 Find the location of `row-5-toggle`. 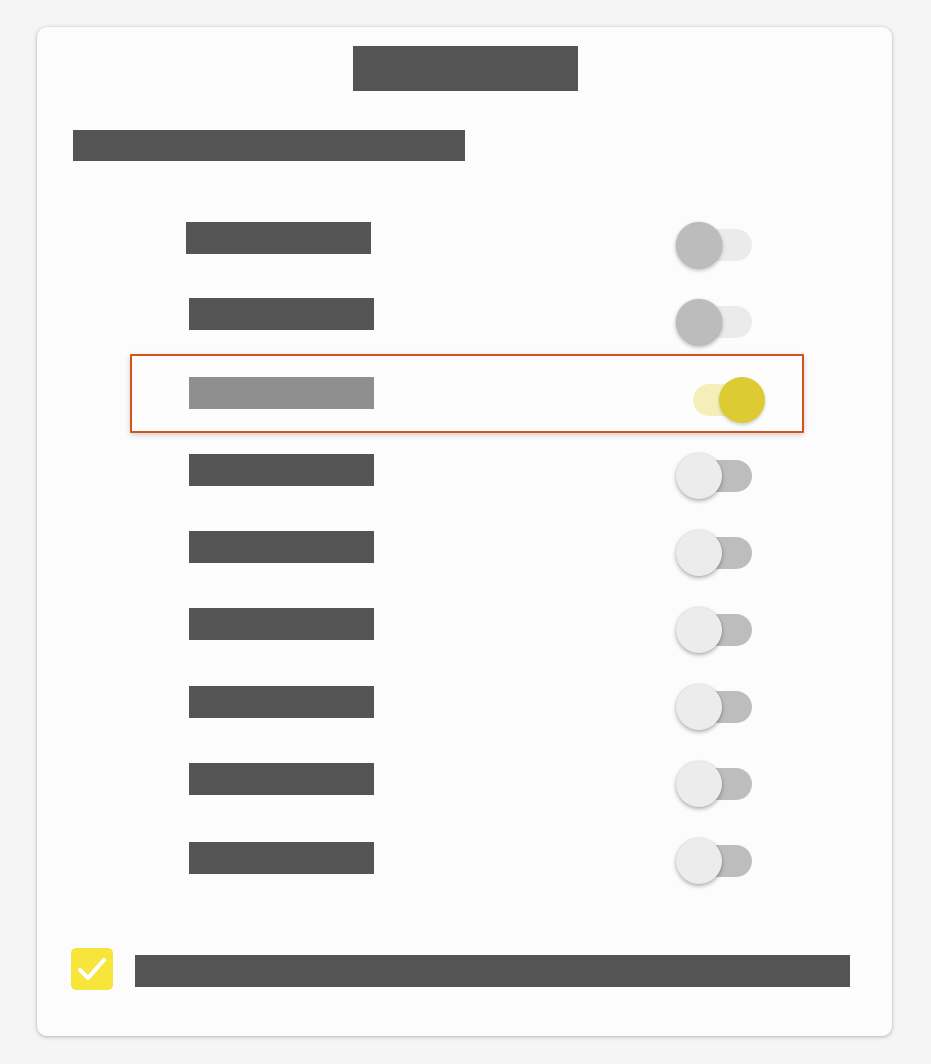

row-5-toggle is located at coordinates (716, 548).